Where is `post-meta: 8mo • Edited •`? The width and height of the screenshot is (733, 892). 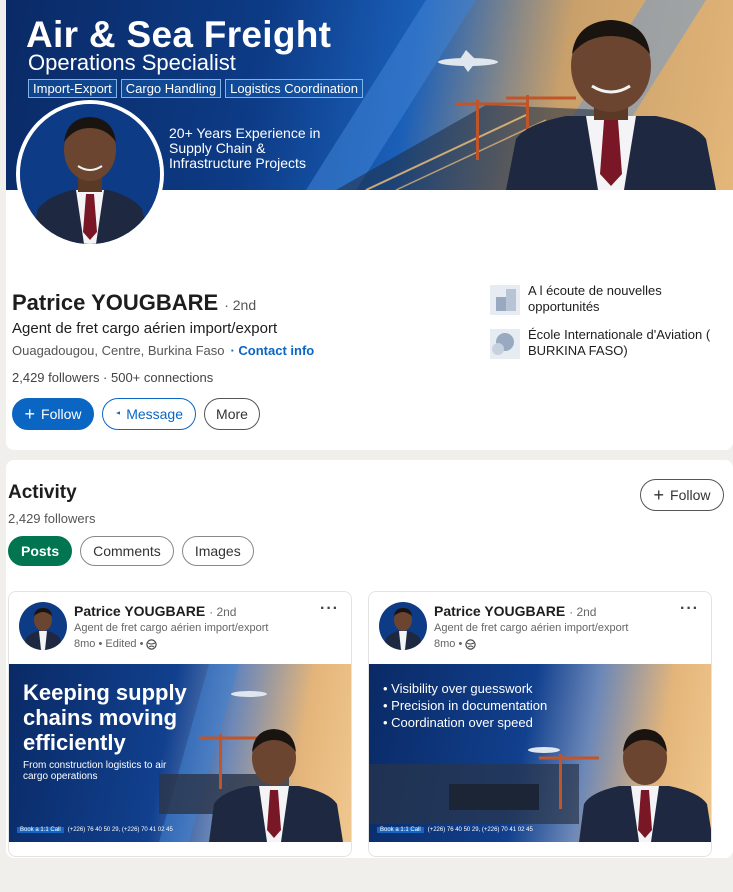 post-meta: 8mo • Edited • is located at coordinates (116, 644).